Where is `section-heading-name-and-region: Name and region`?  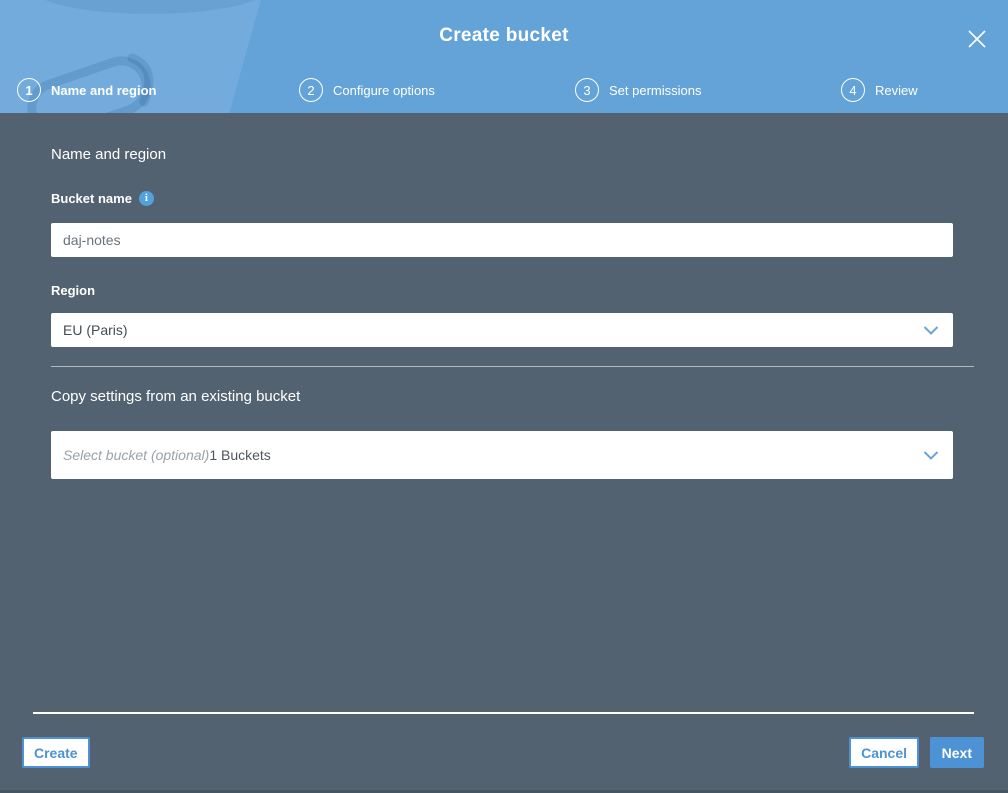 section-heading-name-and-region: Name and region is located at coordinates (109, 154).